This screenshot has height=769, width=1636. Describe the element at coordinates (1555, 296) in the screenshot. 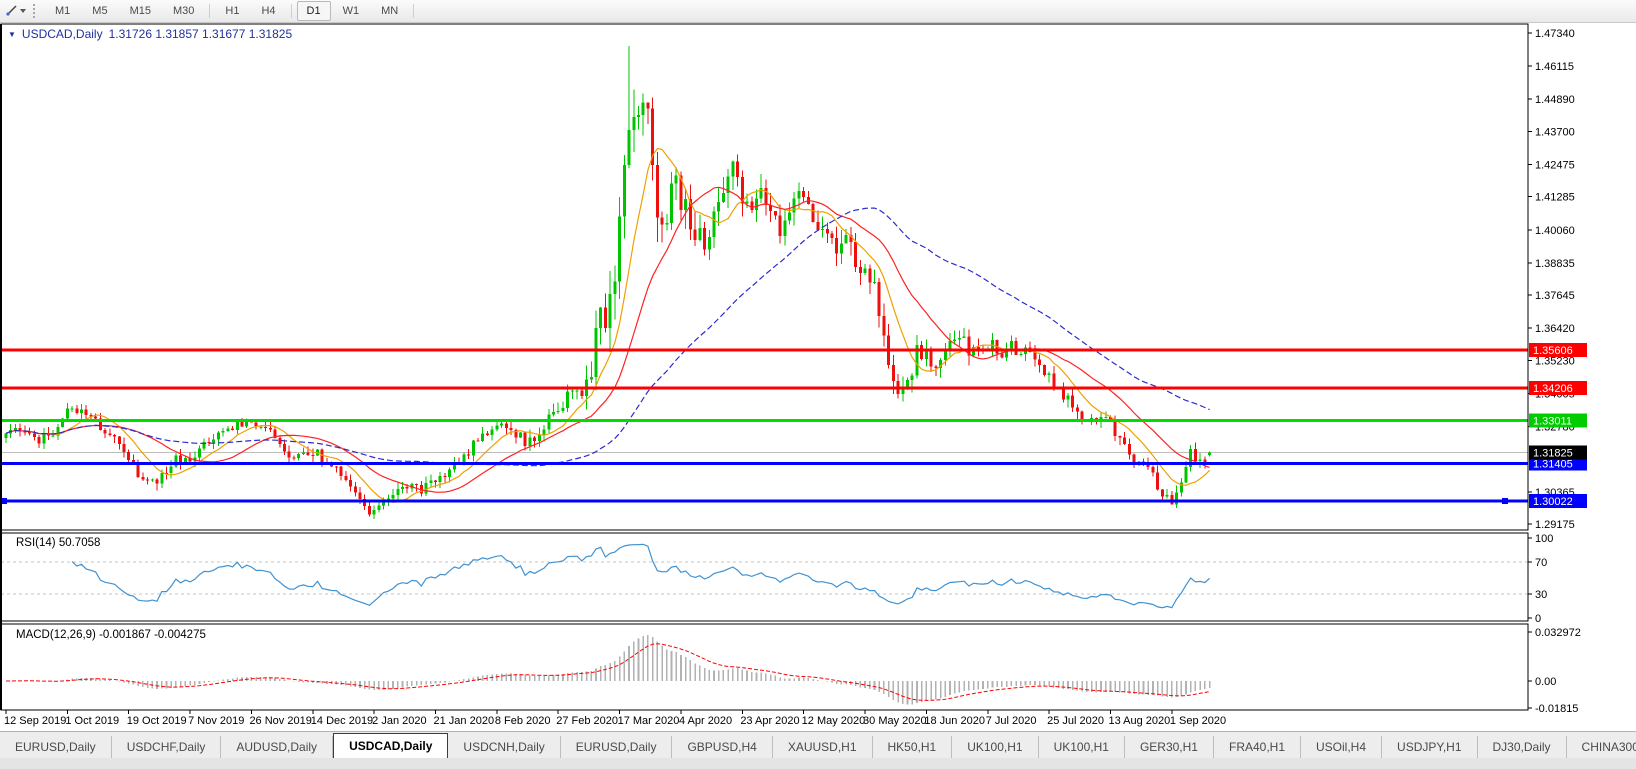

I see `svg-text: 1.37645` at that location.